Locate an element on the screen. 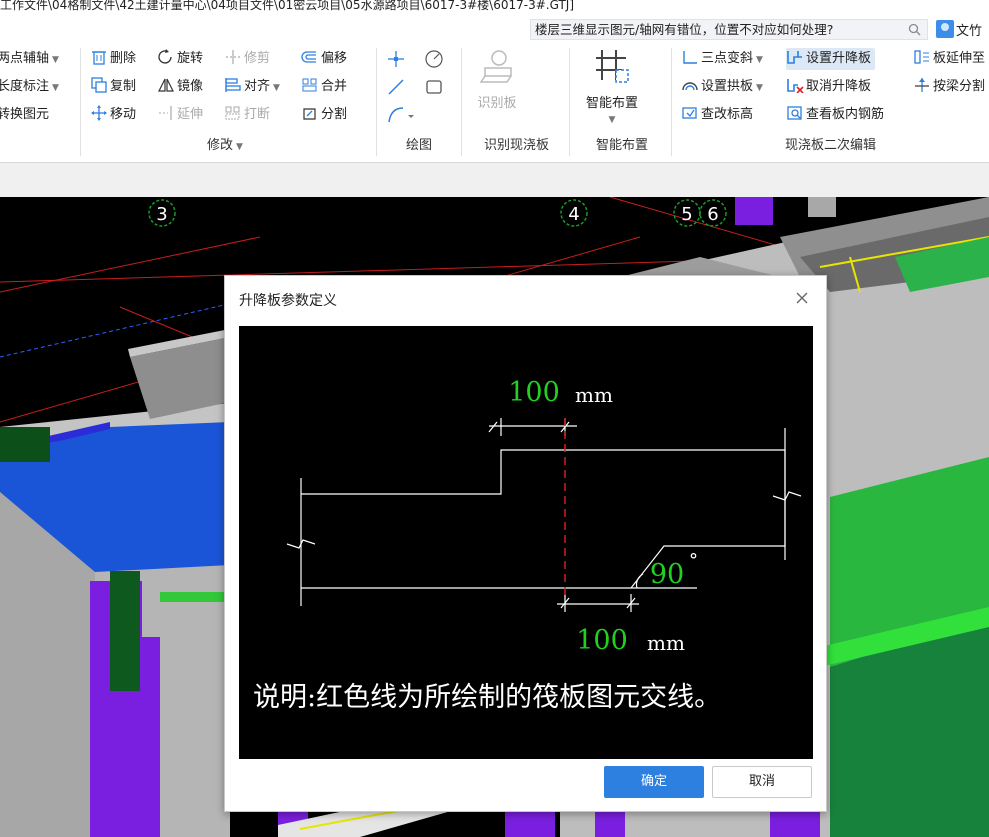 Image resolution: width=989 pixels, height=837 pixels. align-button: 对齐 ▼ is located at coordinates (252, 87).